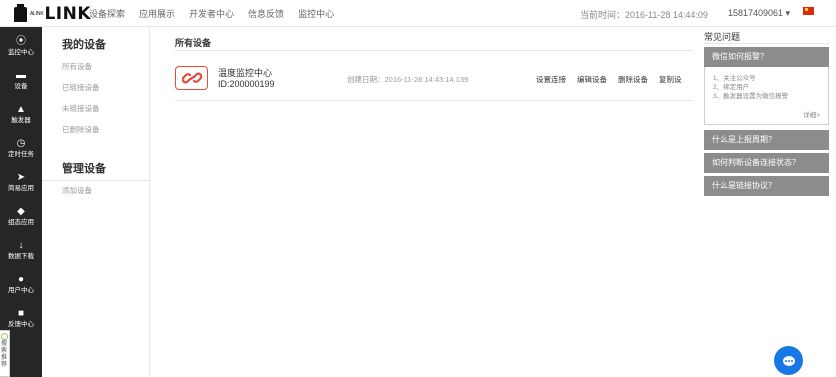 This screenshot has height=377, width=836. I want to click on manage-devices-title: 管理设备, so click(84, 169).